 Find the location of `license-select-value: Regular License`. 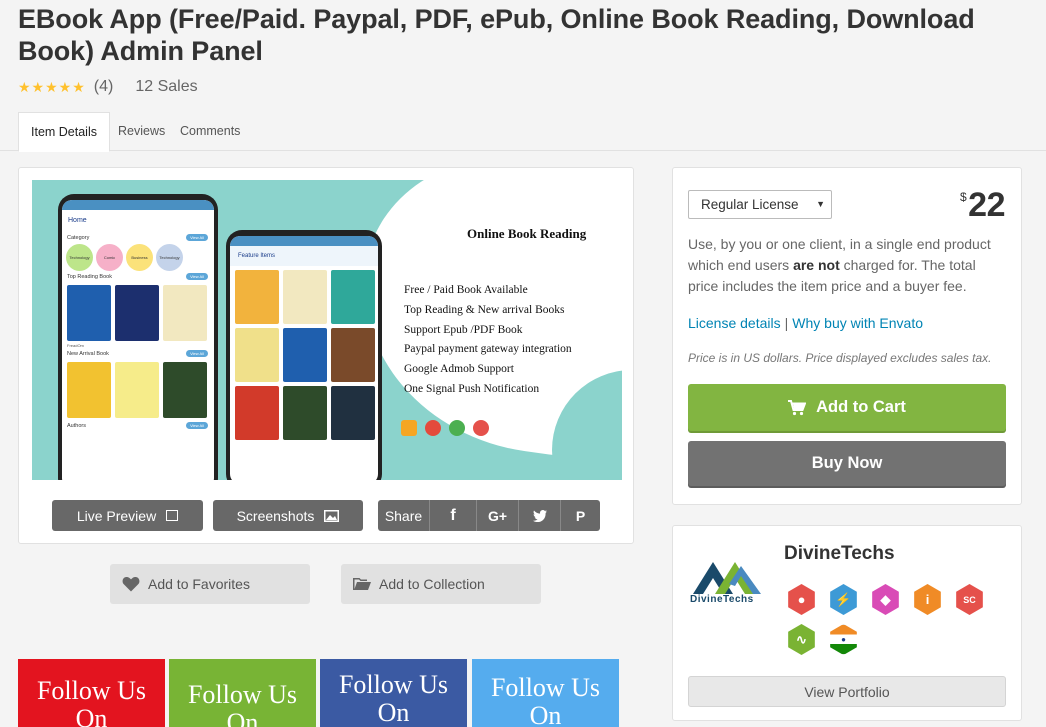

license-select-value: Regular License is located at coordinates (750, 204).